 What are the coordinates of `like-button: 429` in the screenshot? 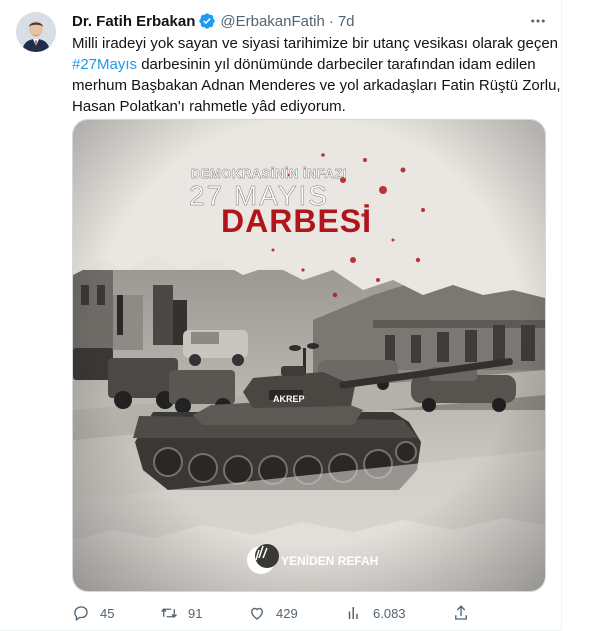 It's located at (273, 613).